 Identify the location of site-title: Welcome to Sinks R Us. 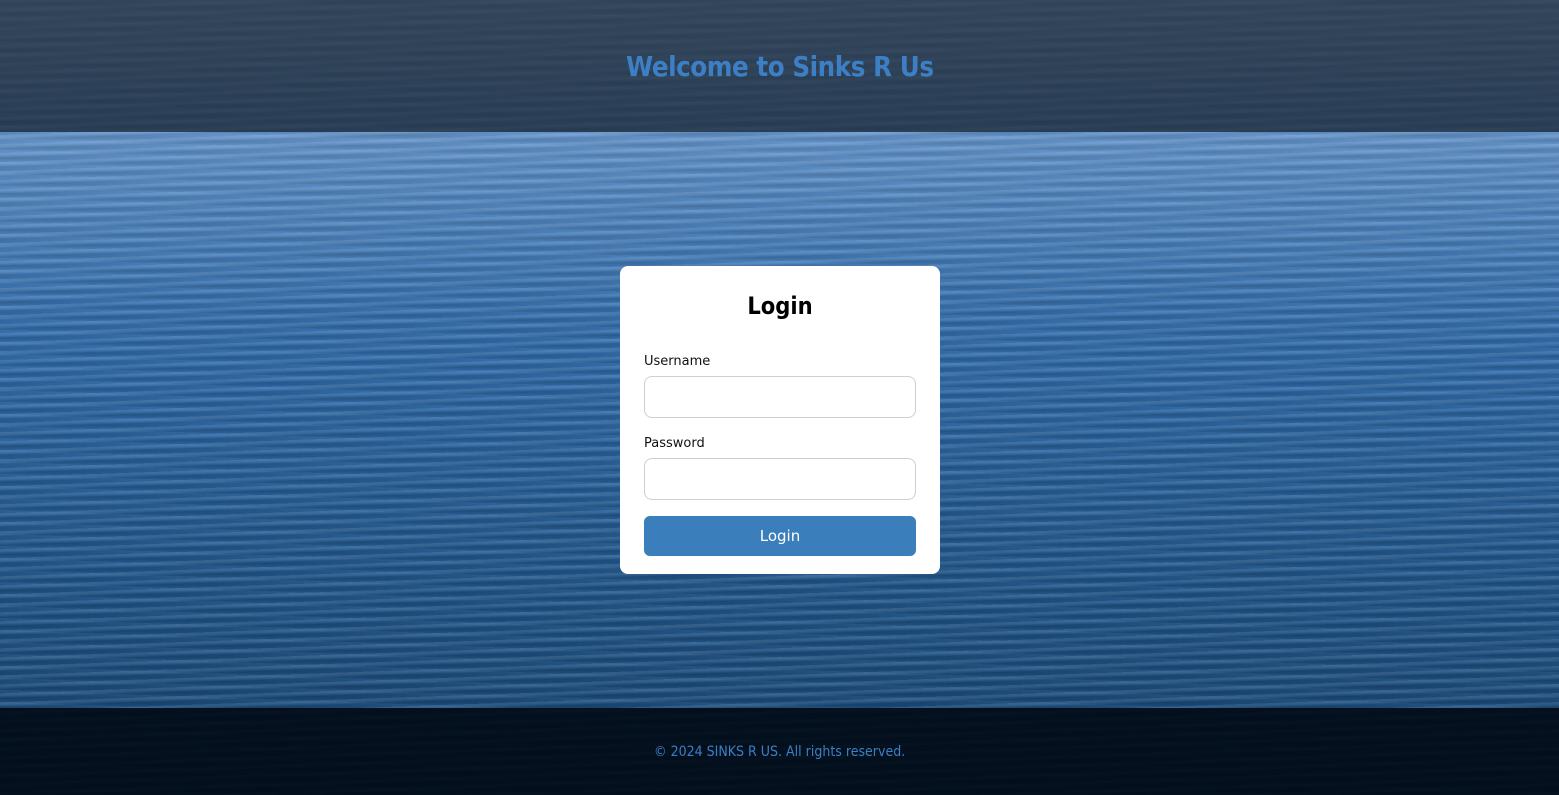
(779, 66).